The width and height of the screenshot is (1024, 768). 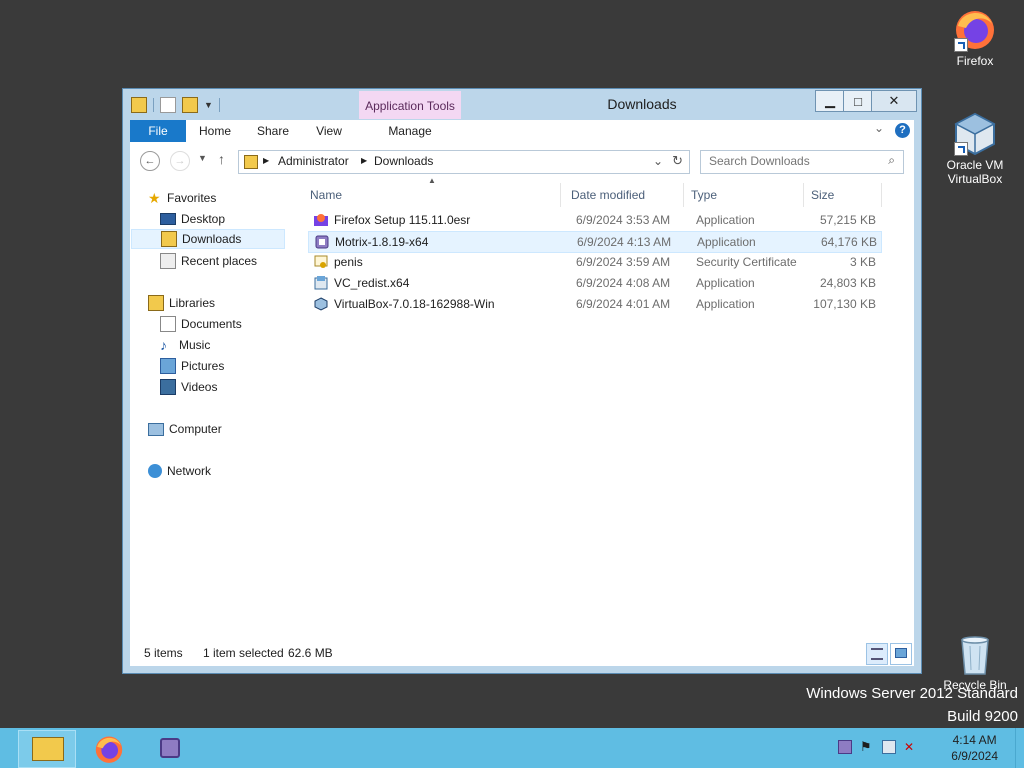 I want to click on details-view-icon, so click(x=877, y=654).